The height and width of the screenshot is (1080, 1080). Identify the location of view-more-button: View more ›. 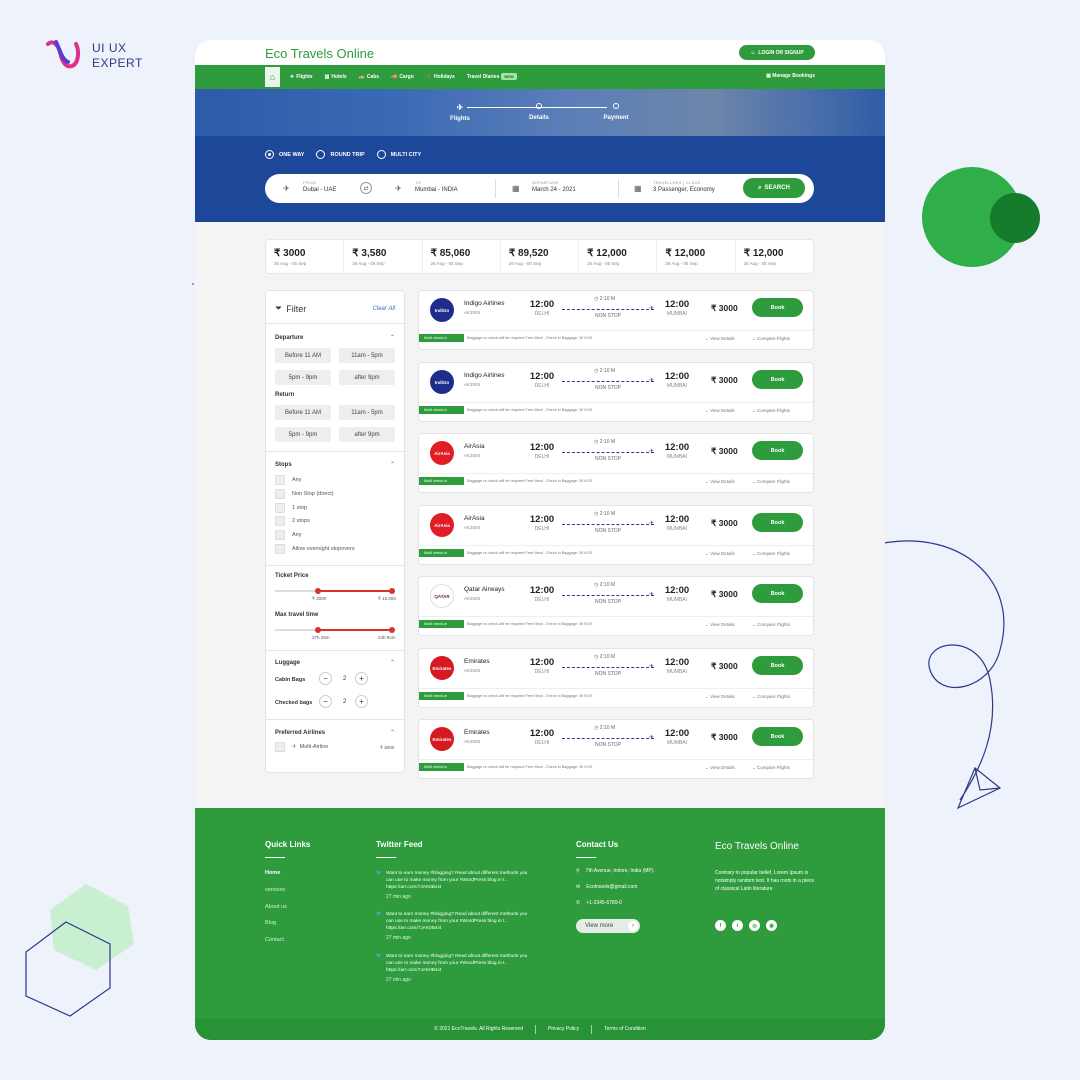
(608, 926).